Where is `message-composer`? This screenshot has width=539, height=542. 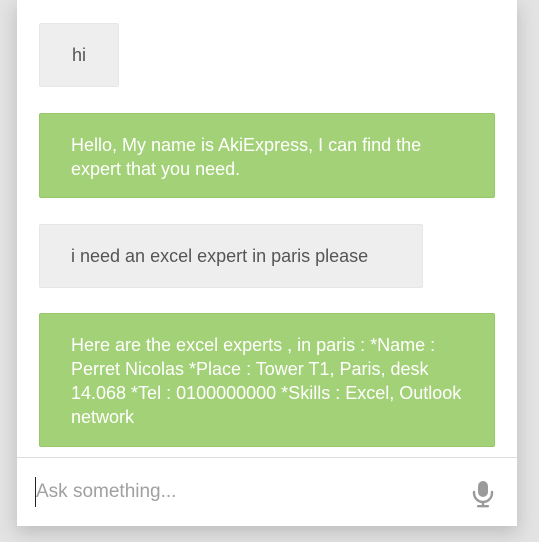
message-composer is located at coordinates (267, 491).